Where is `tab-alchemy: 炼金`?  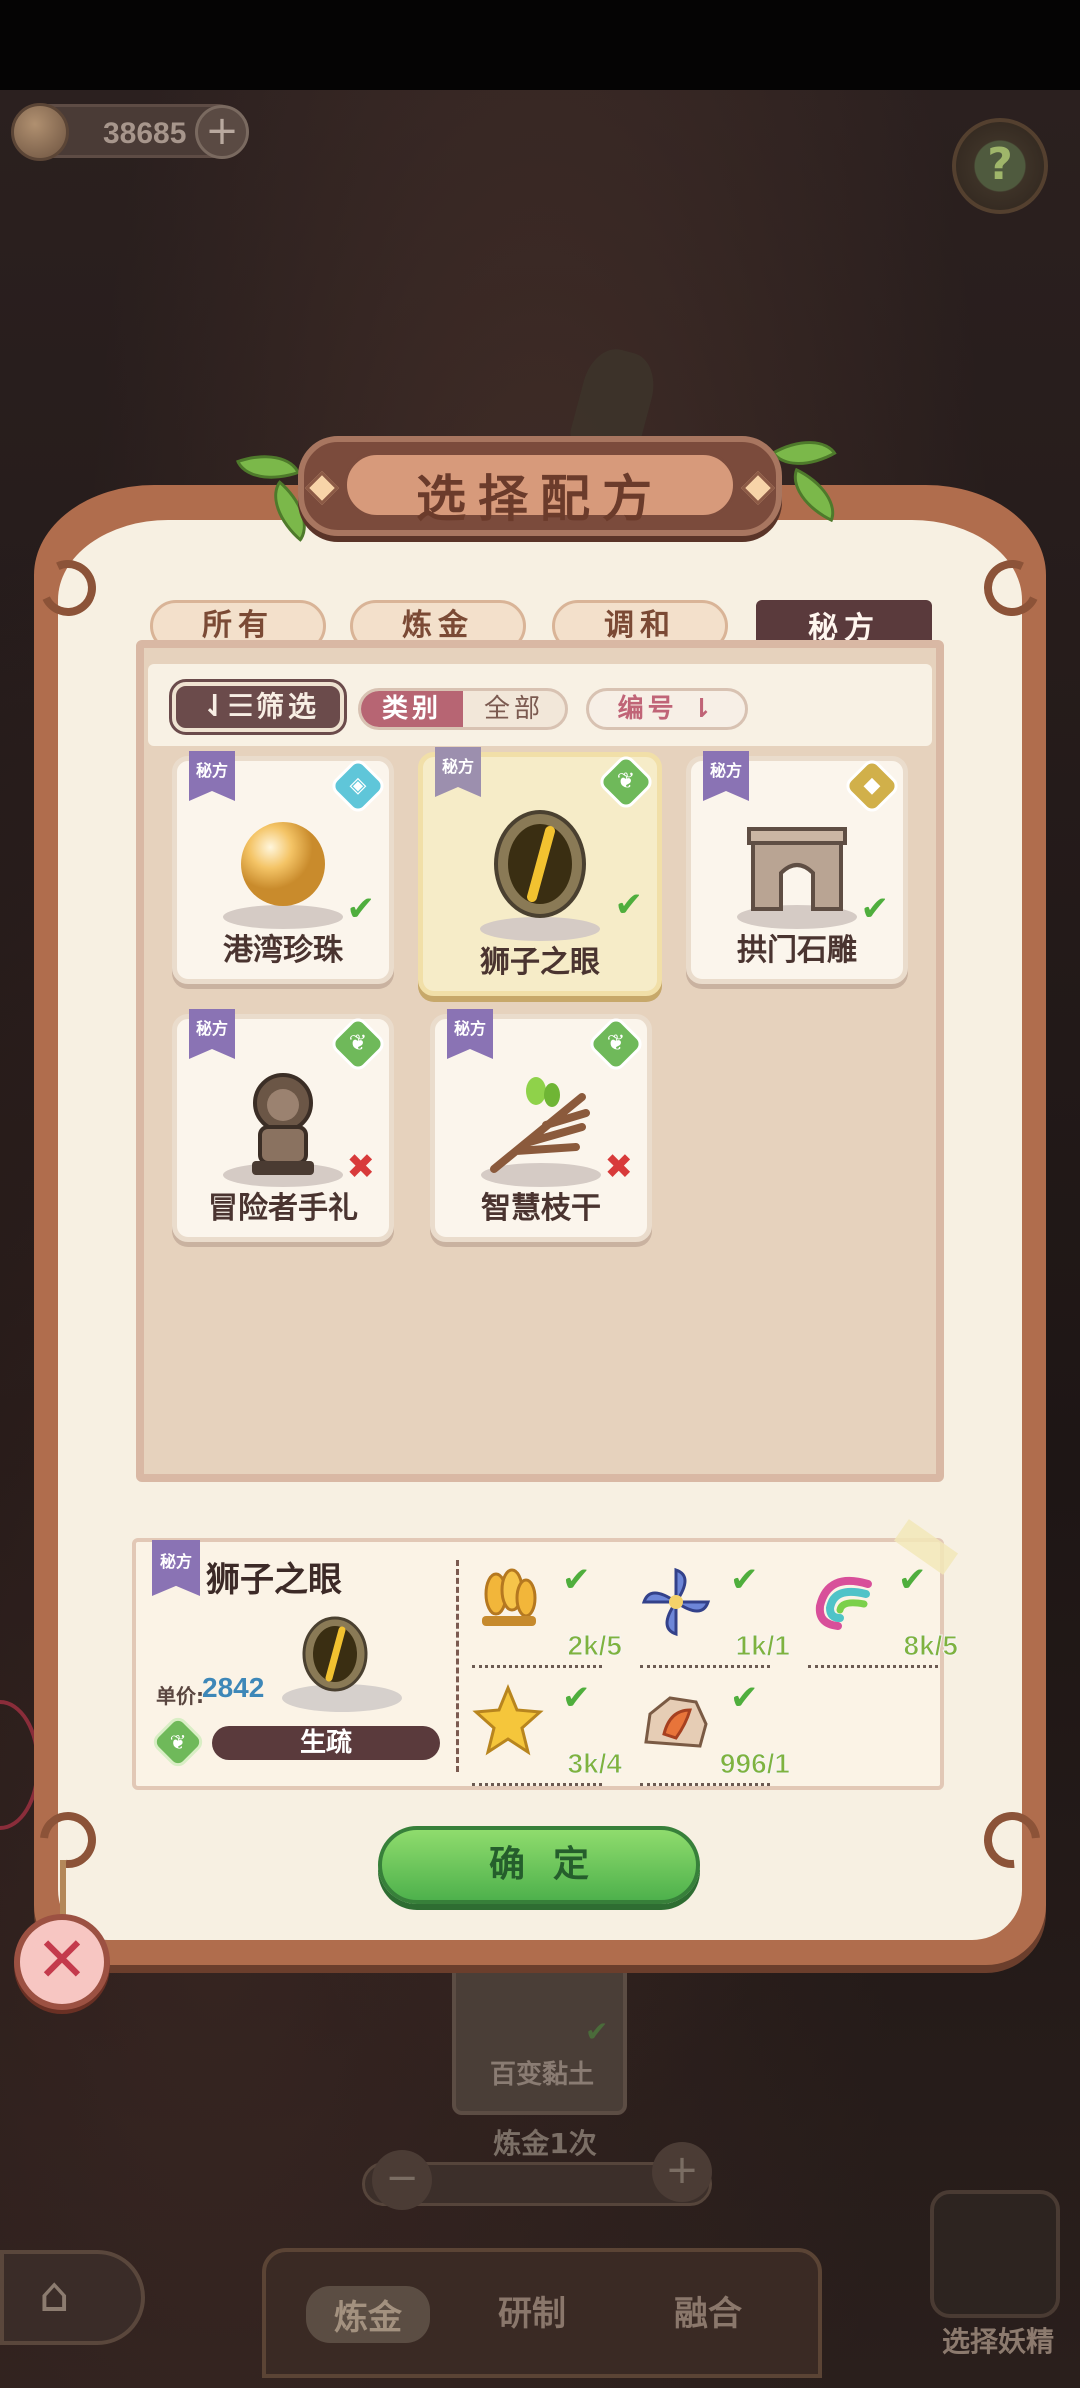
tab-alchemy: 炼金 is located at coordinates (368, 2314).